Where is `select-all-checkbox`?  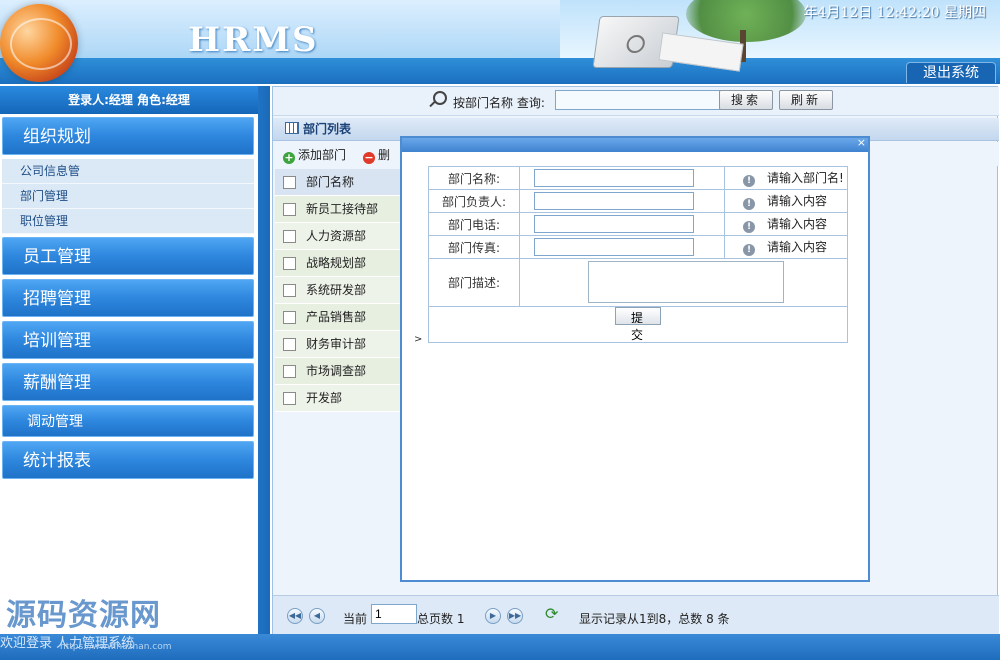
select-all-checkbox is located at coordinates (289, 182).